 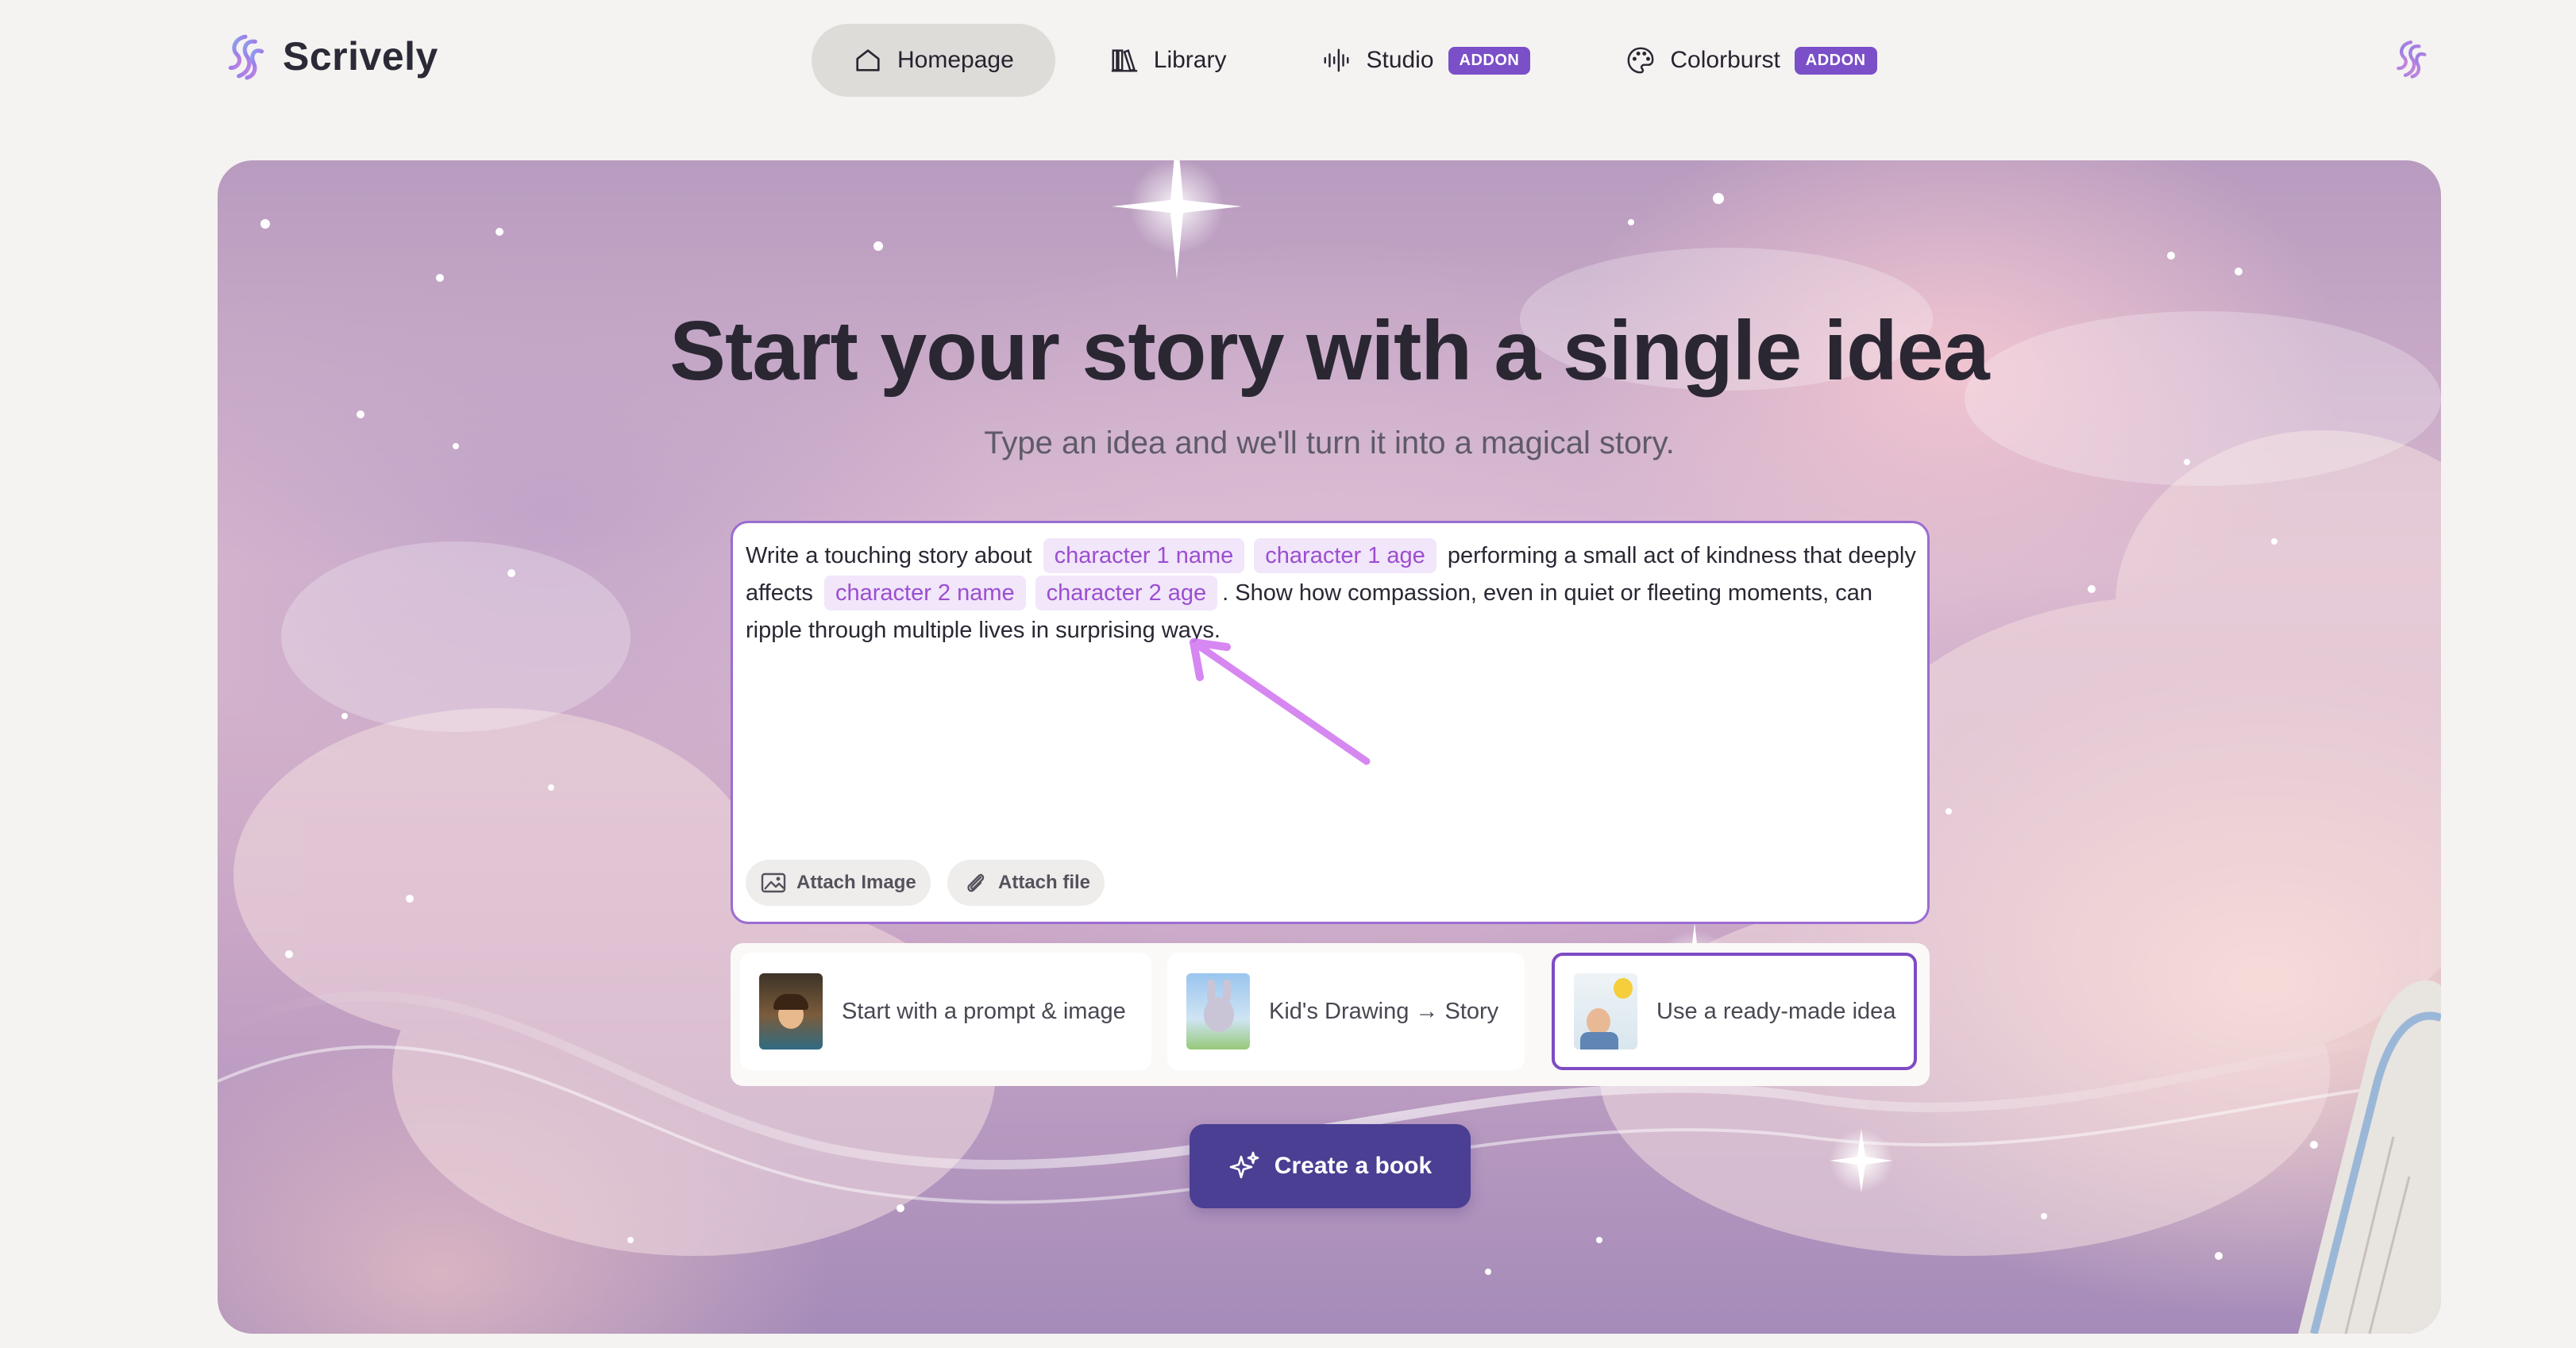 What do you see at coordinates (893, 555) in the screenshot?
I see `prompt-text-part-1: Write a touching story about` at bounding box center [893, 555].